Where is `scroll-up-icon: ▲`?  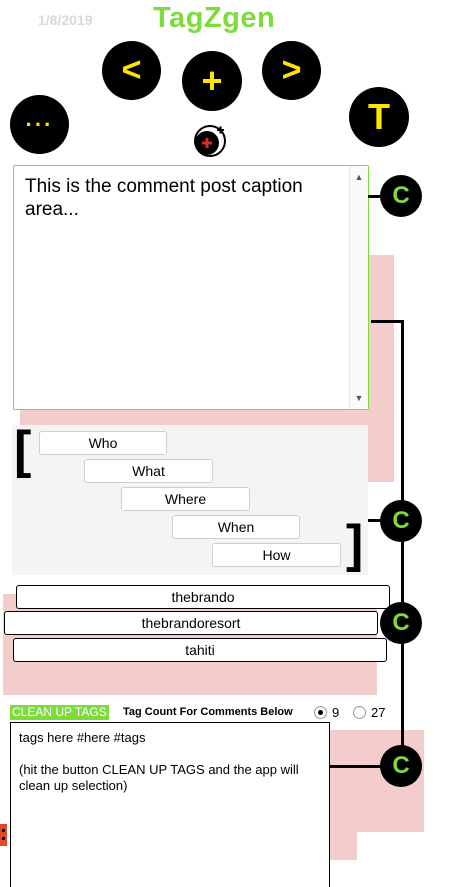 scroll-up-icon: ▲ is located at coordinates (359, 177).